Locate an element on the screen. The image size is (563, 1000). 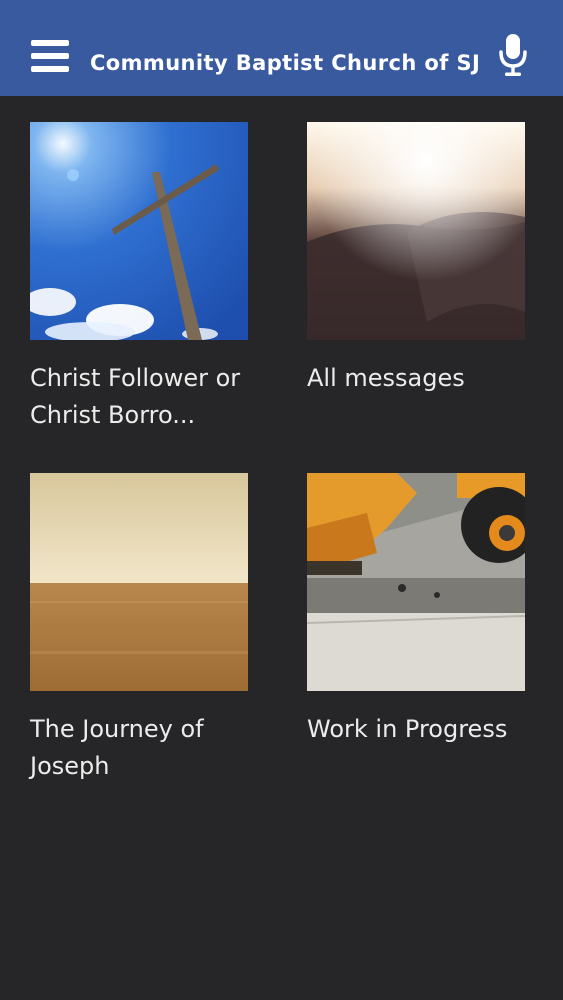
menu-button is located at coordinates (50, 57).